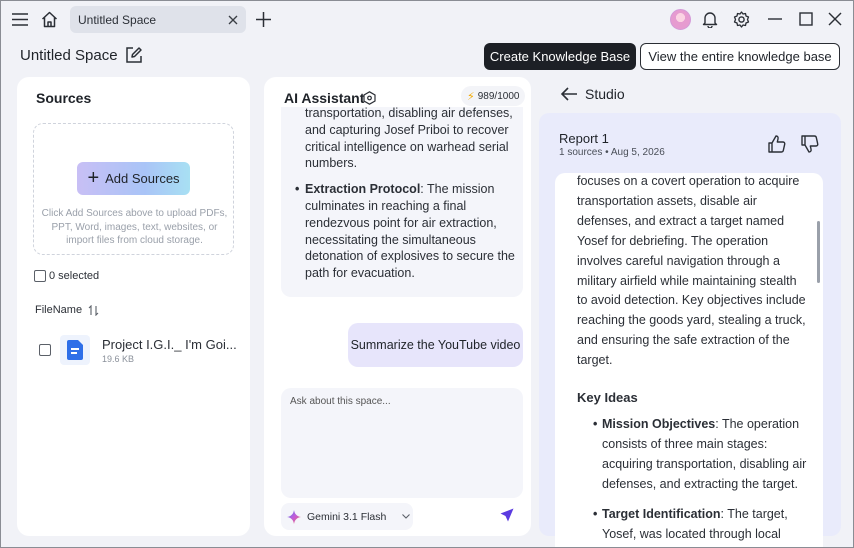 The width and height of the screenshot is (854, 548). I want to click on title-bar: Untitled Space, so click(427, 19).